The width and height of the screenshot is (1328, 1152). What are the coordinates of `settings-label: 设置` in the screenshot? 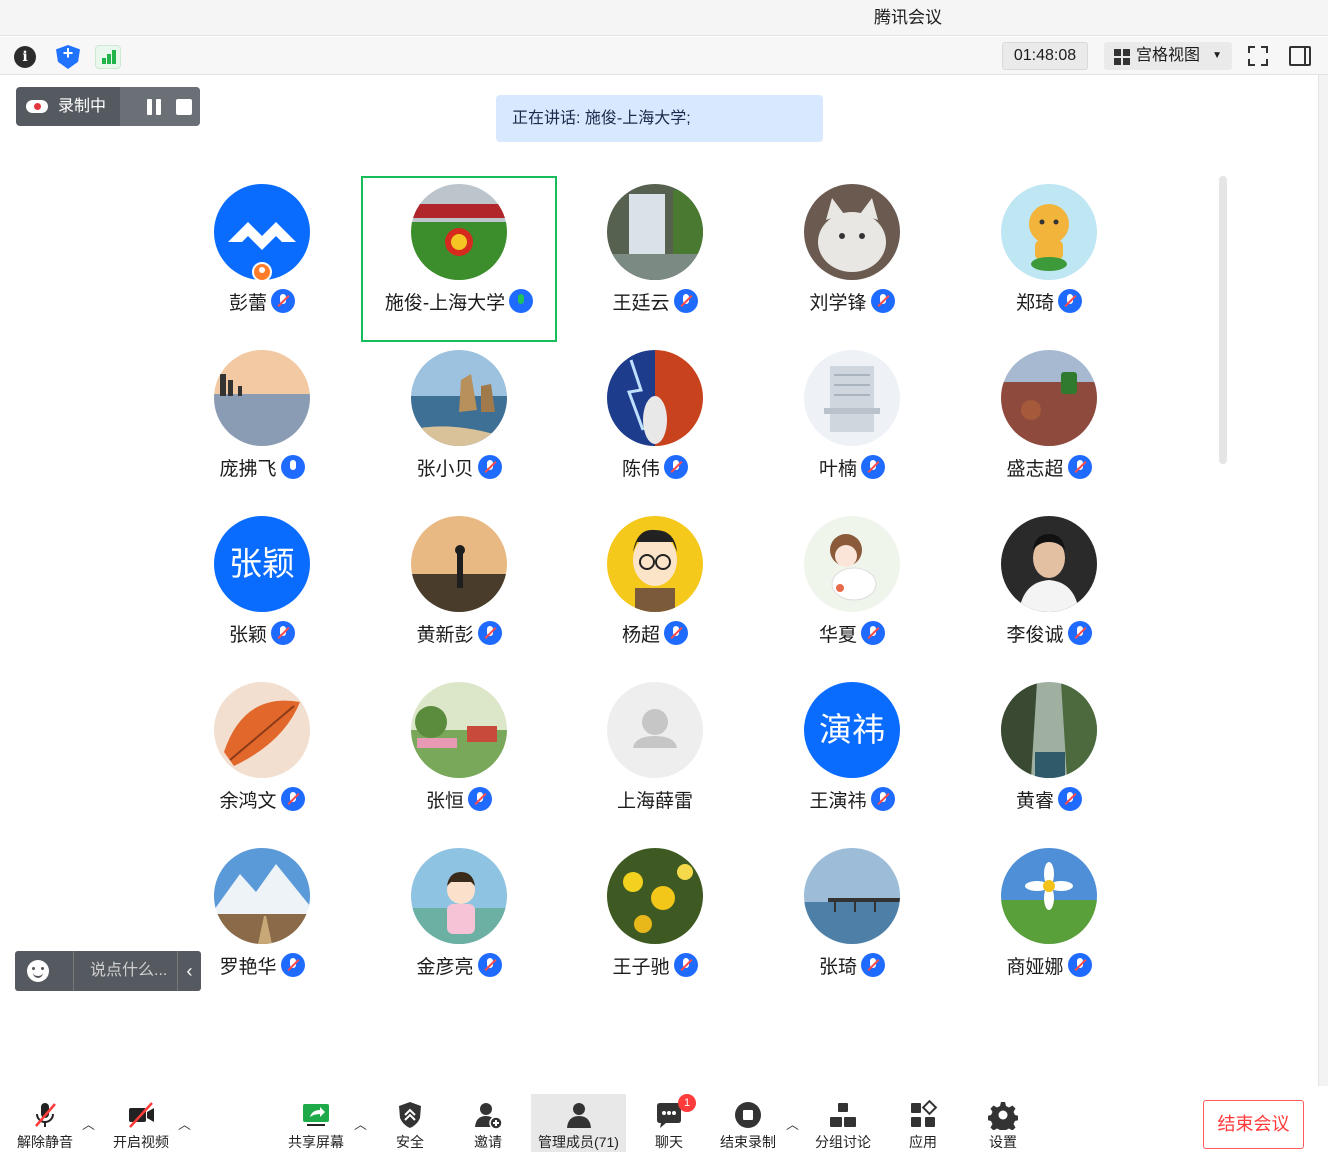 It's located at (1003, 1142).